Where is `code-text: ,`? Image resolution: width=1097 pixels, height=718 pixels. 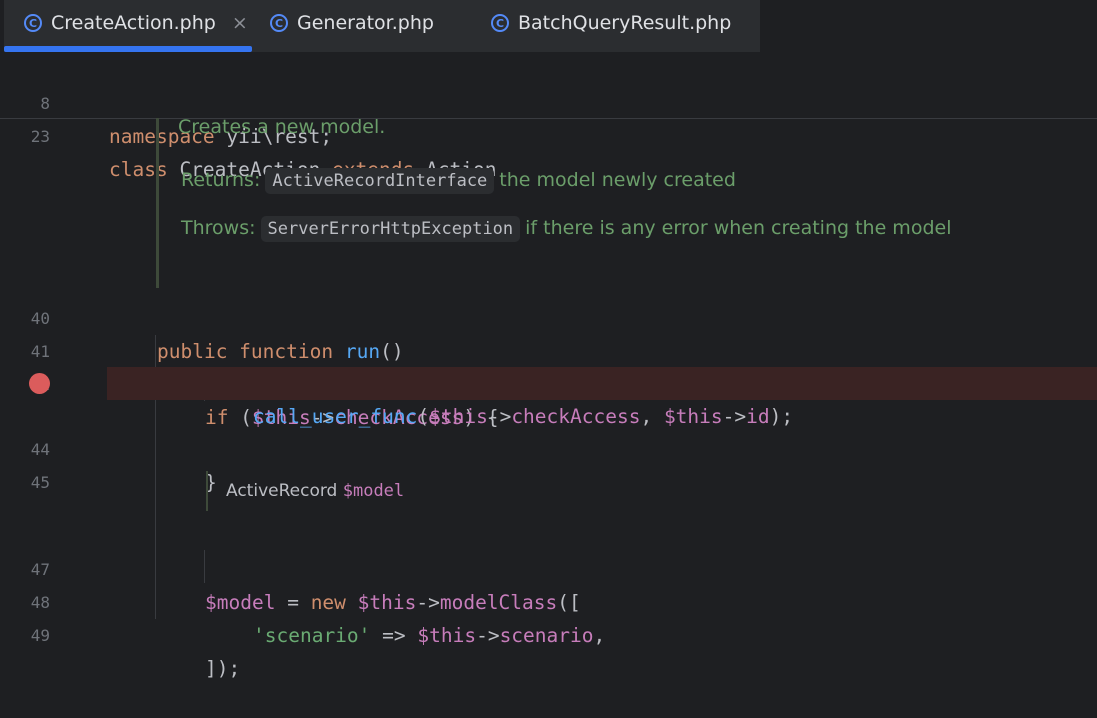 code-text: , is located at coordinates (599, 635).